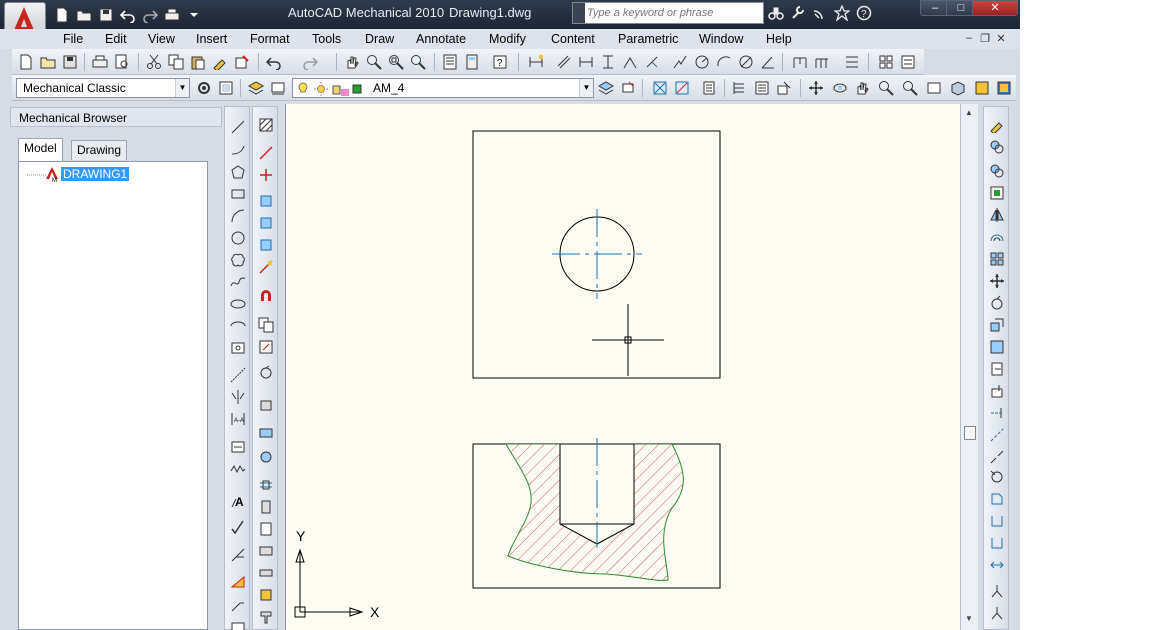  What do you see at coordinates (238, 555) in the screenshot?
I see `weld-symbol-icon` at bounding box center [238, 555].